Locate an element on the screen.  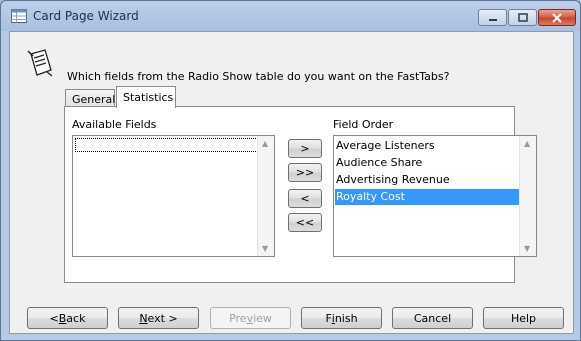
back-button-text: < is located at coordinates (54, 318).